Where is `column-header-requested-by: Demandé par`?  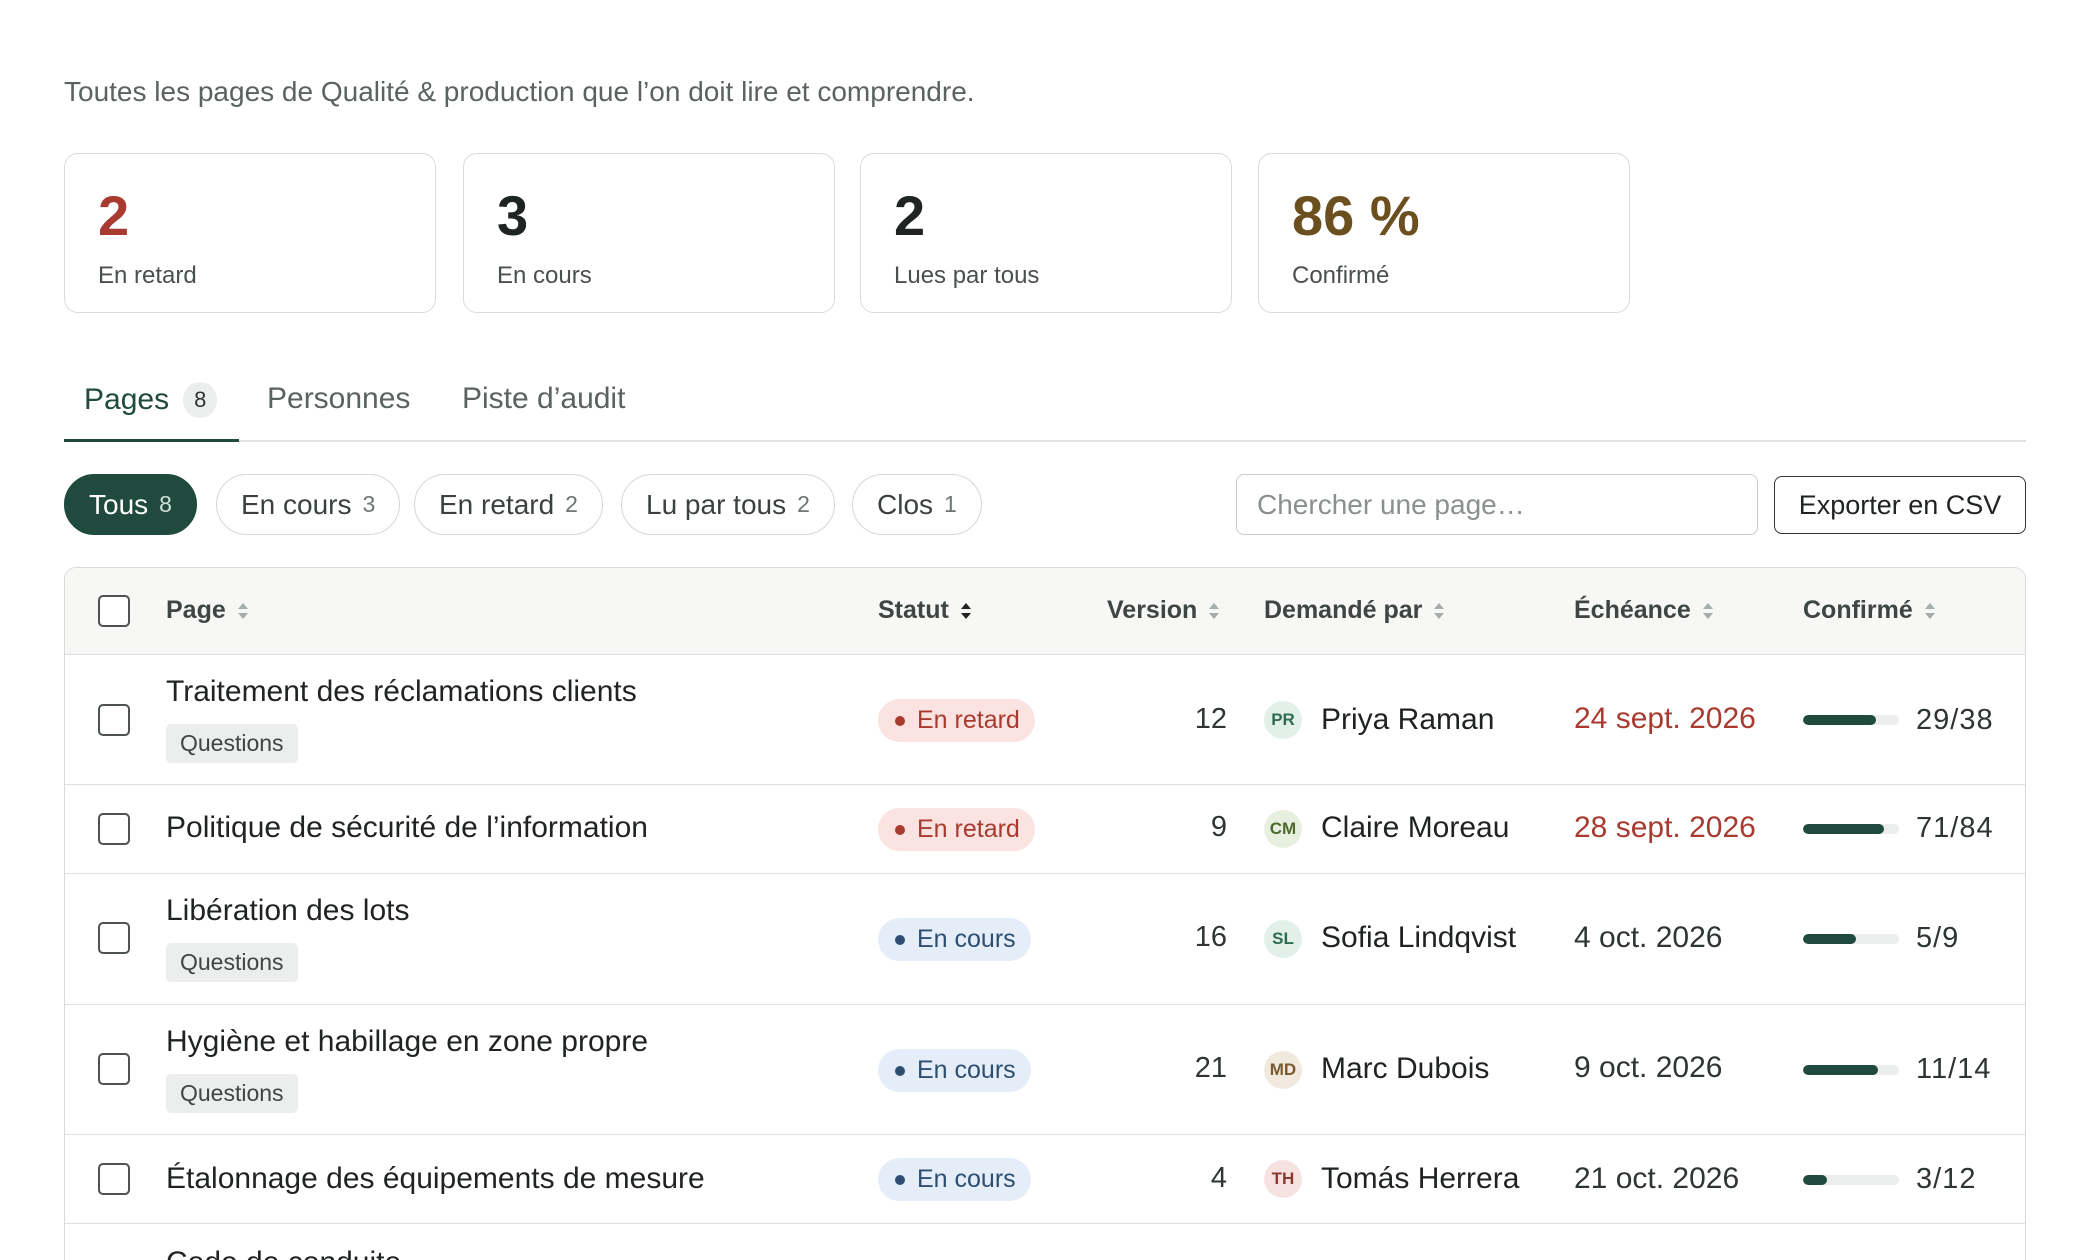
column-header-requested-by: Demandé par is located at coordinates (1354, 610).